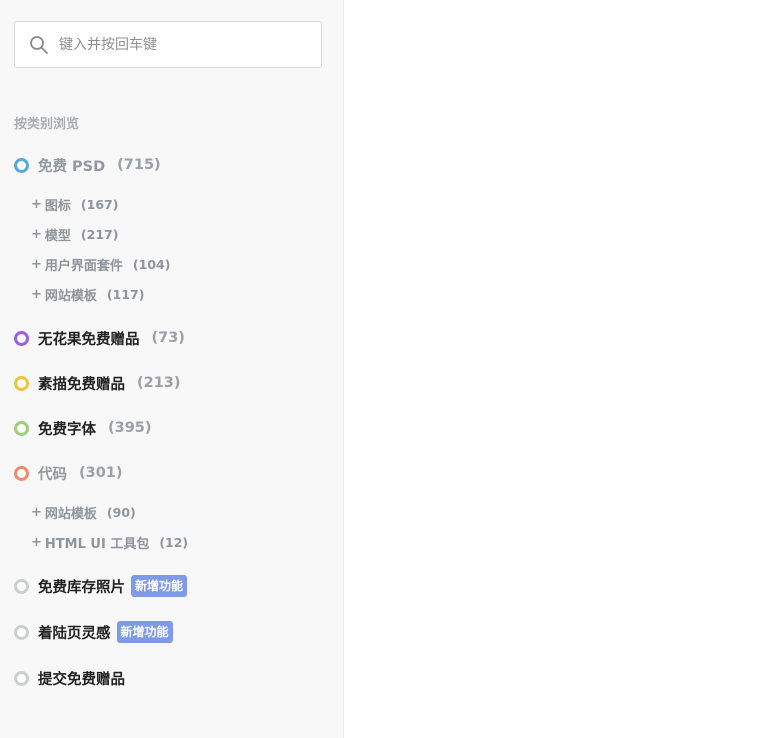 The height and width of the screenshot is (738, 774). I want to click on browse-heading: 按类别浏览, so click(47, 124).